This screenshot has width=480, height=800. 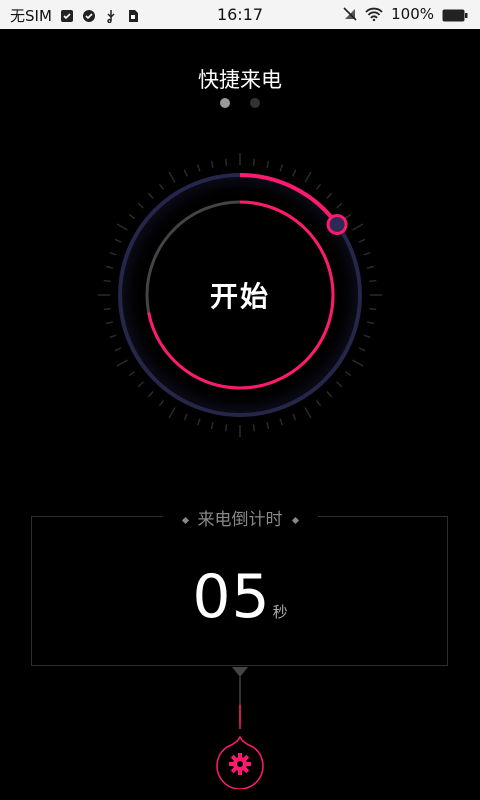 What do you see at coordinates (240, 14) in the screenshot?
I see `status-bar: 无SIM 16:17 100%` at bounding box center [240, 14].